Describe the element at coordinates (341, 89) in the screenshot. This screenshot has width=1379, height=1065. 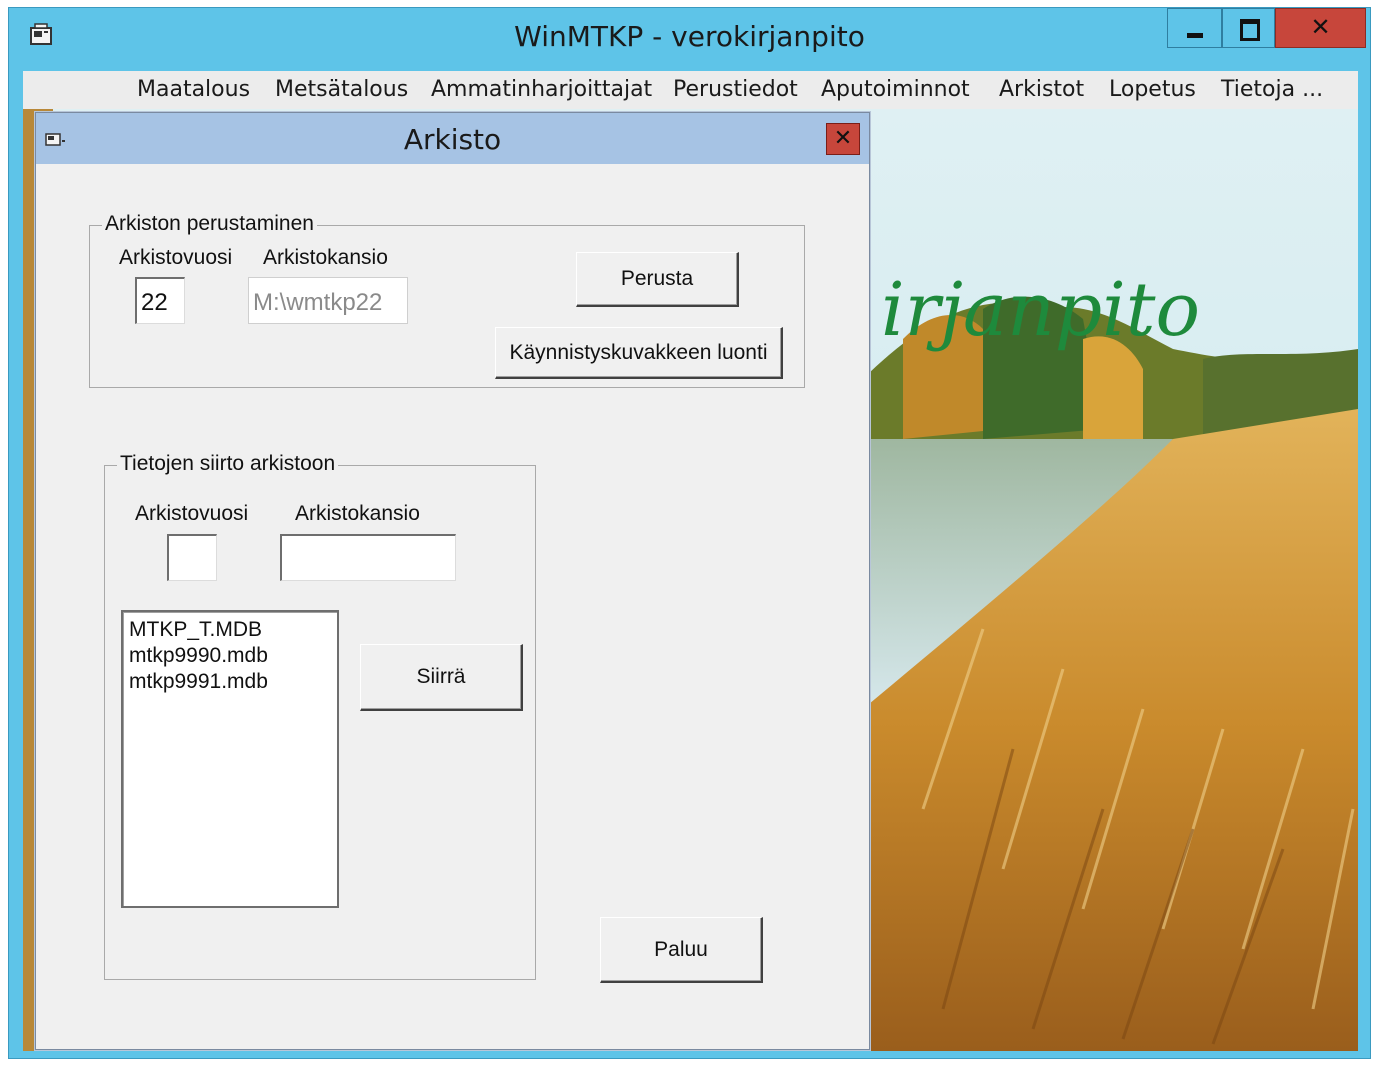
I see `menu-metsatalous: Metsätalous` at that location.